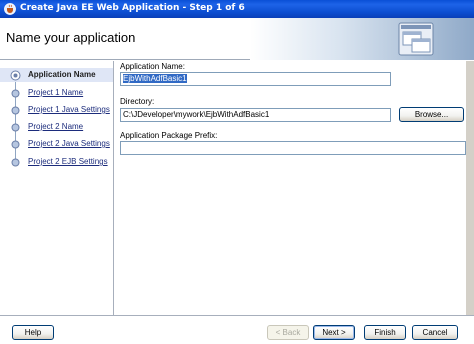  What do you see at coordinates (470, 188) in the screenshot?
I see `scrollbar` at bounding box center [470, 188].